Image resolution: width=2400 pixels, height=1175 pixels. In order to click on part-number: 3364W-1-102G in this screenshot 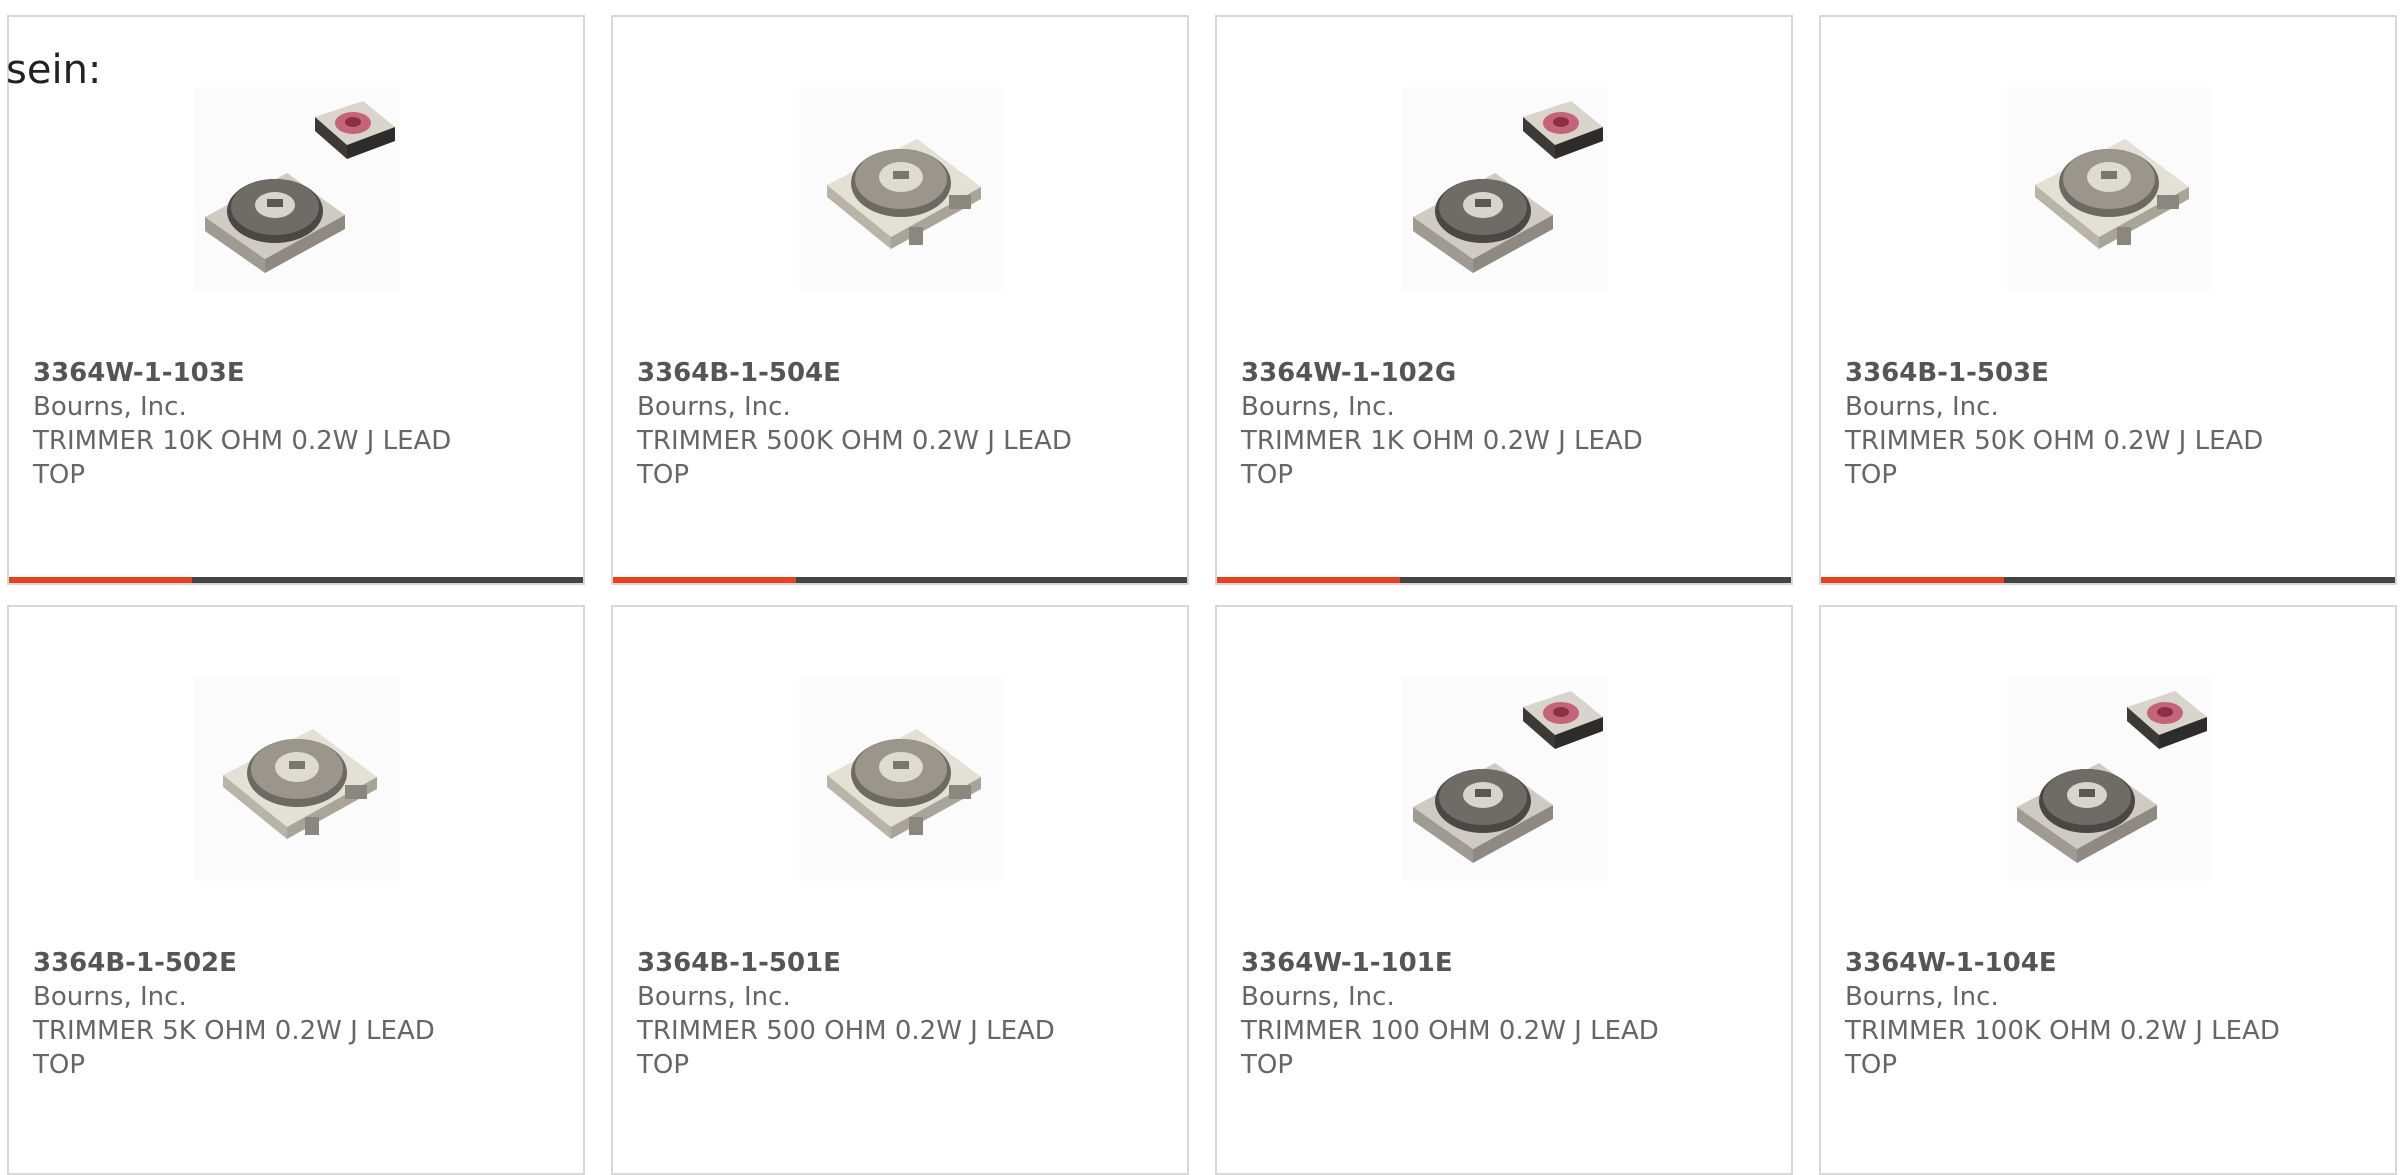, I will do `click(1471, 373)`.